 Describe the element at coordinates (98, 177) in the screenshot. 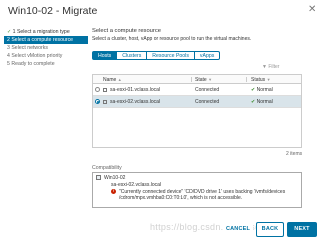

I see `vm-icon` at that location.